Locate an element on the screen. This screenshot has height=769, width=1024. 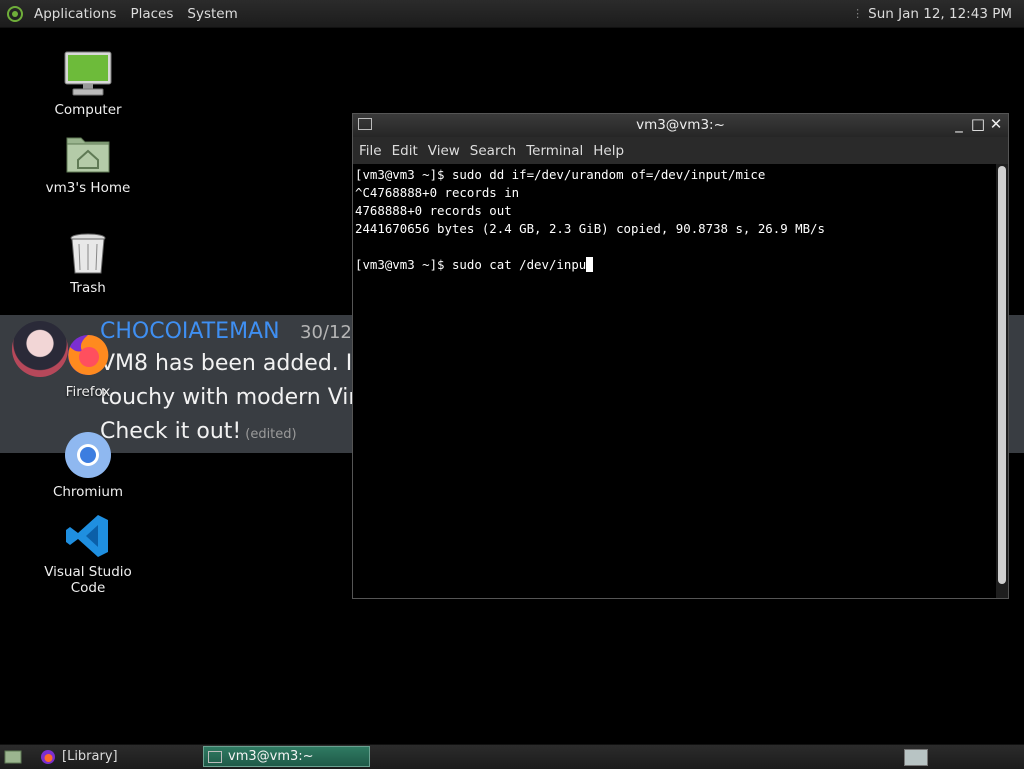
message-date: 30/12/ is located at coordinates (329, 332).